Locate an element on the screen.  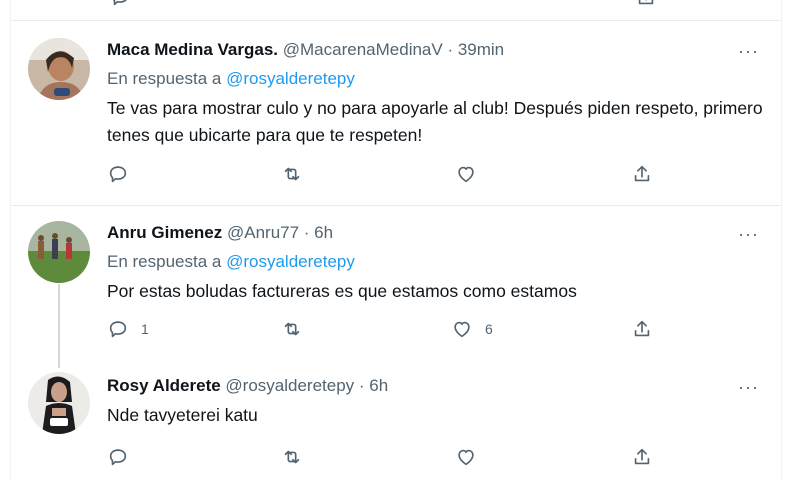
timestamp: · 39min is located at coordinates (475, 49).